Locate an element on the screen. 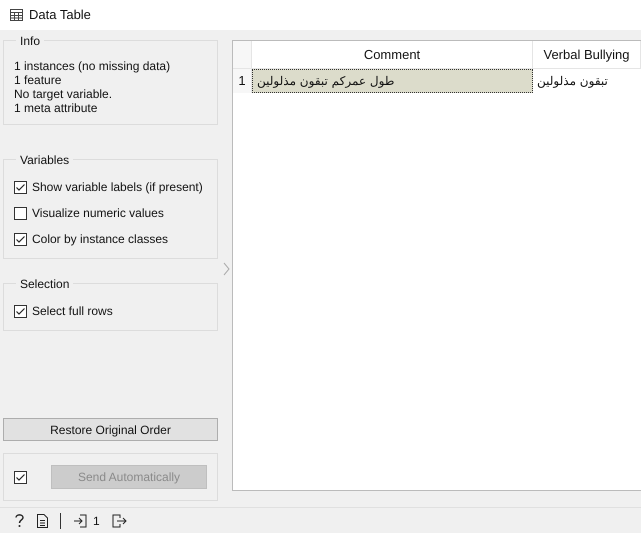  checkbox-label: Show variable labels (if present) is located at coordinates (117, 187).